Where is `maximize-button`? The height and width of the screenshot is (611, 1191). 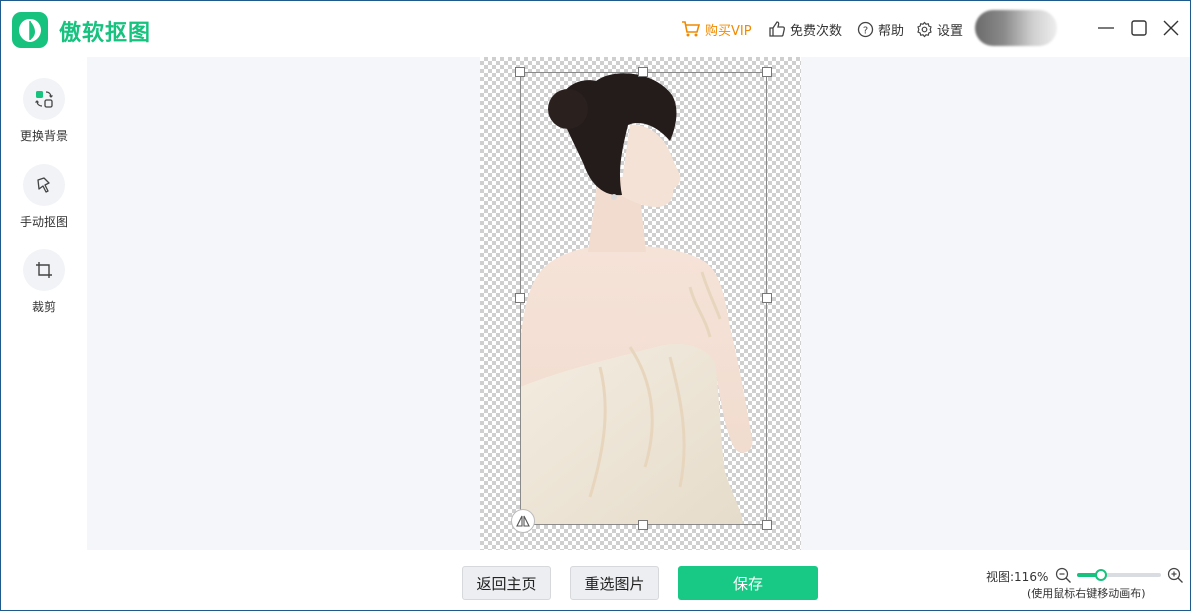 maximize-button is located at coordinates (1139, 28).